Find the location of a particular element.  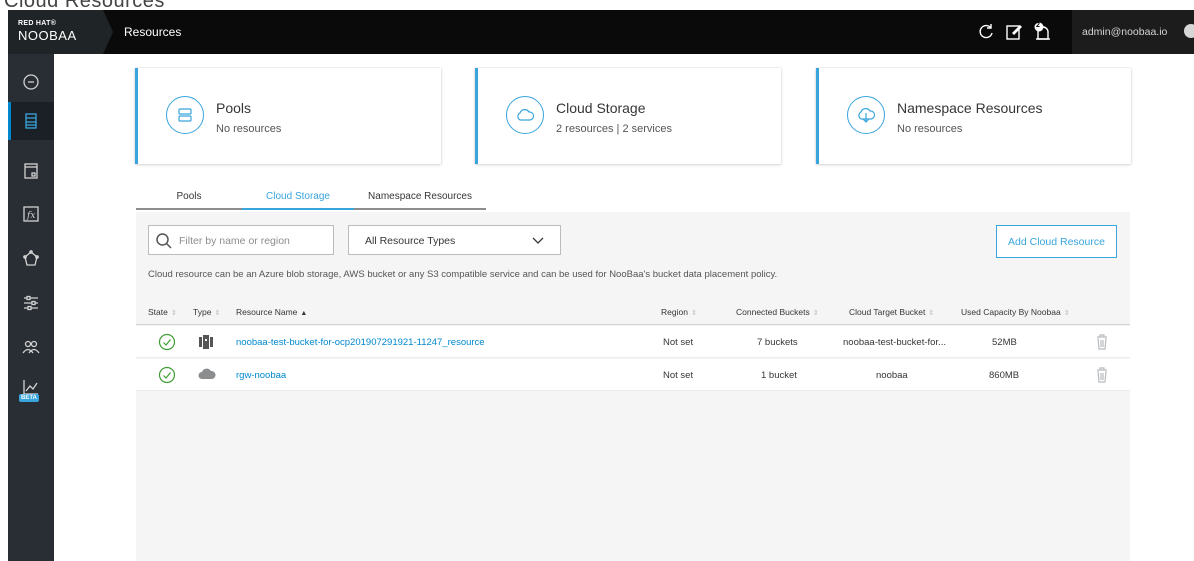

functions-icon: fx is located at coordinates (31, 214).